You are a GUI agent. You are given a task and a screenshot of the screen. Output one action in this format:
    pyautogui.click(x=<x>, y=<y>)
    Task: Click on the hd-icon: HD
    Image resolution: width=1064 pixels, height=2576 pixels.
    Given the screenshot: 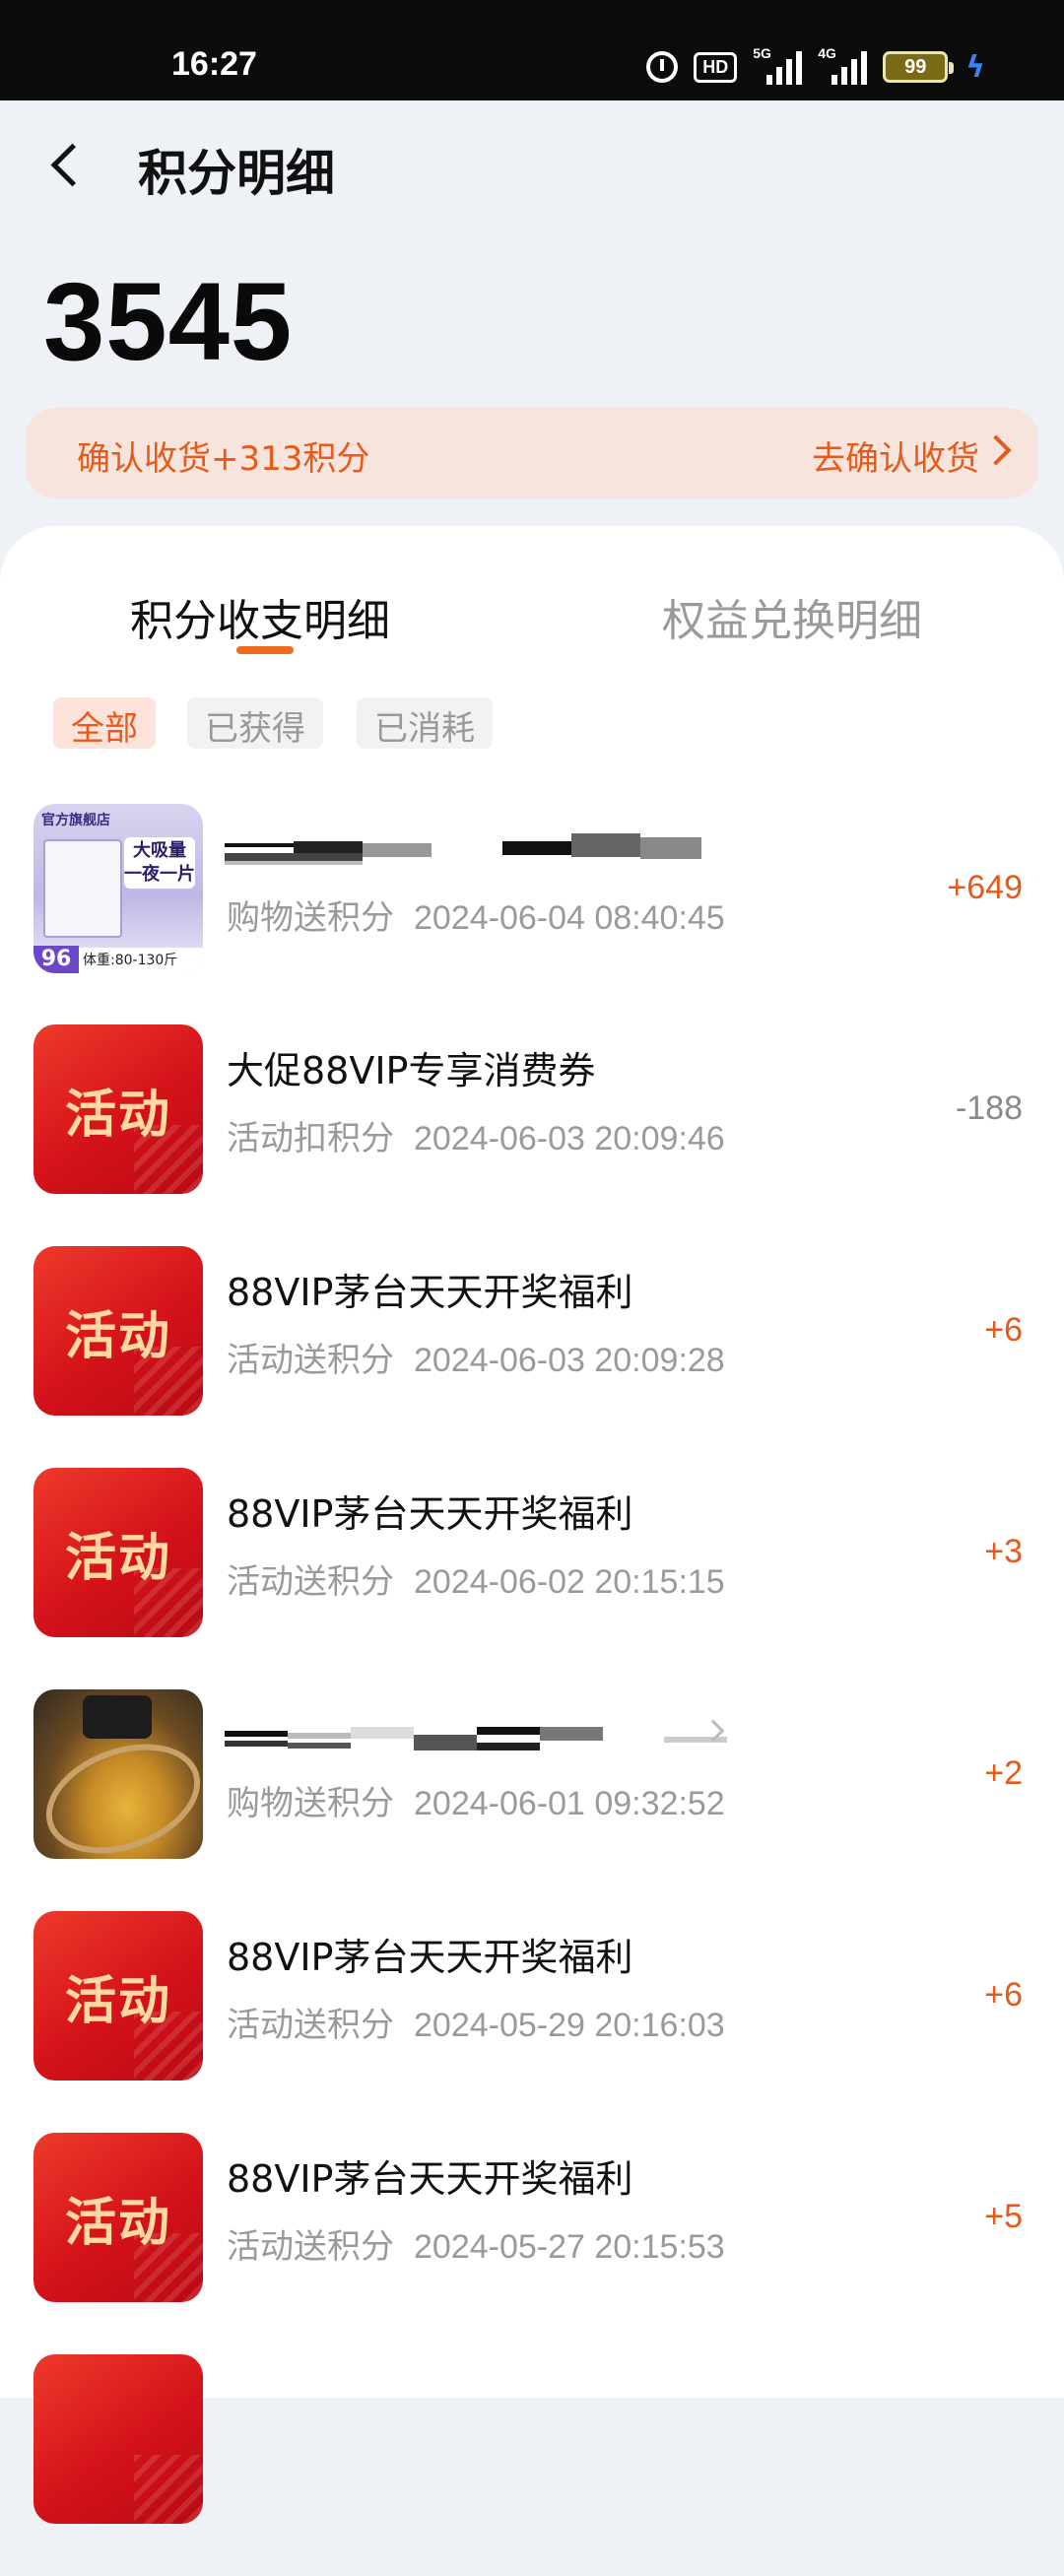 What is the action you would take?
    pyautogui.click(x=716, y=67)
    